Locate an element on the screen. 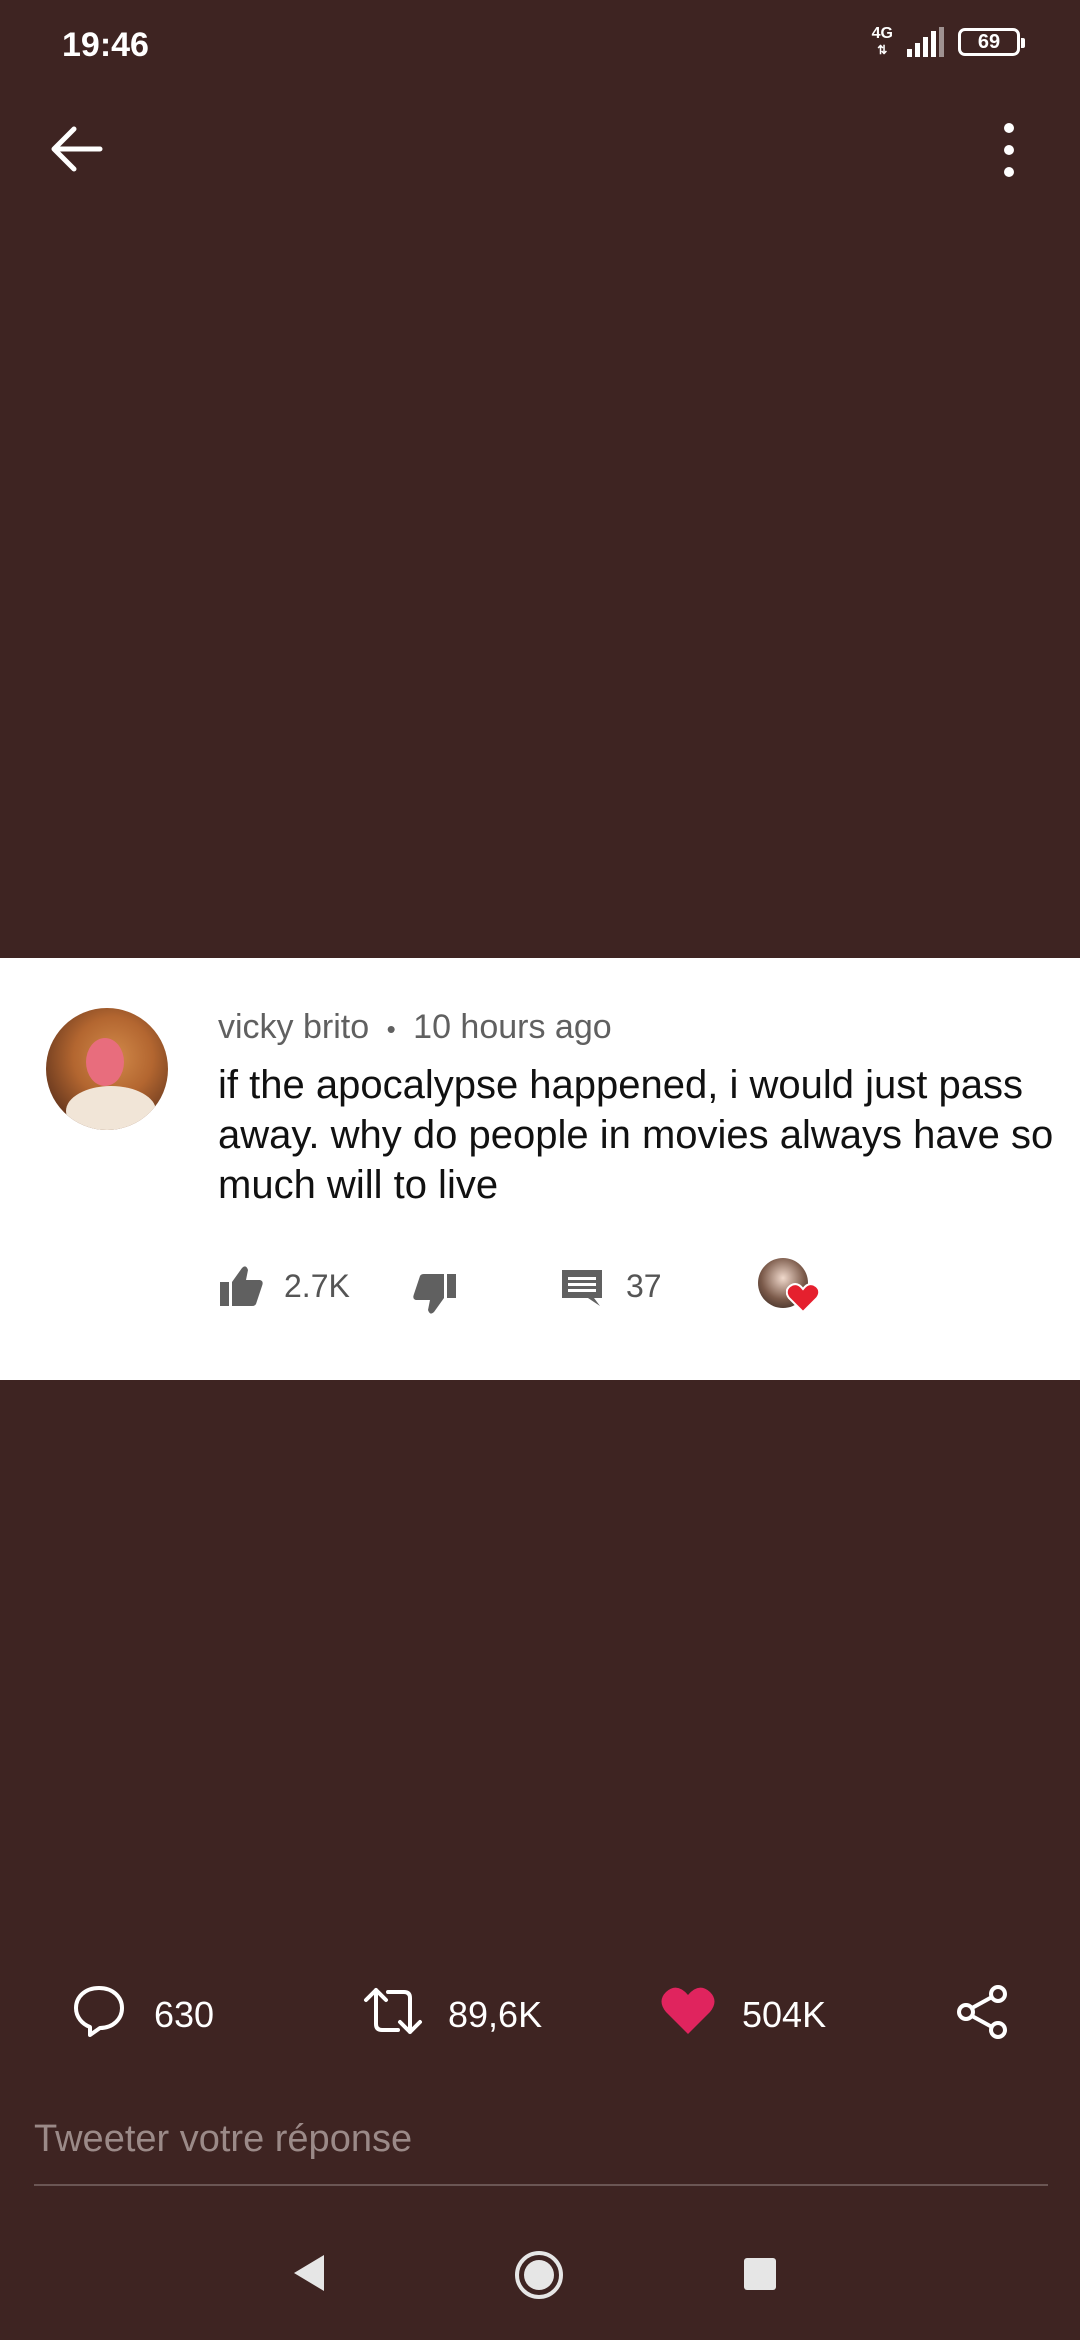 Image resolution: width=1080 pixels, height=2340 pixels. comment-like-count: 2.7K is located at coordinates (317, 1286).